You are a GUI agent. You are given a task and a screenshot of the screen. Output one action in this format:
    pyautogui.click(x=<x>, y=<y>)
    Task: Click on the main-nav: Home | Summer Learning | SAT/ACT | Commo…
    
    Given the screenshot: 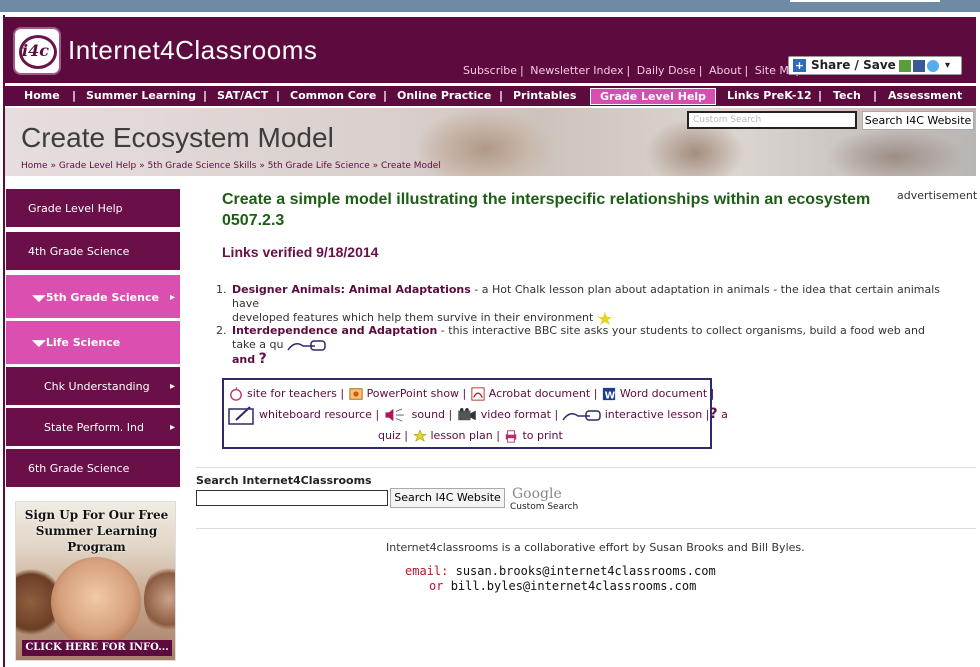 What is the action you would take?
    pyautogui.click(x=490, y=96)
    